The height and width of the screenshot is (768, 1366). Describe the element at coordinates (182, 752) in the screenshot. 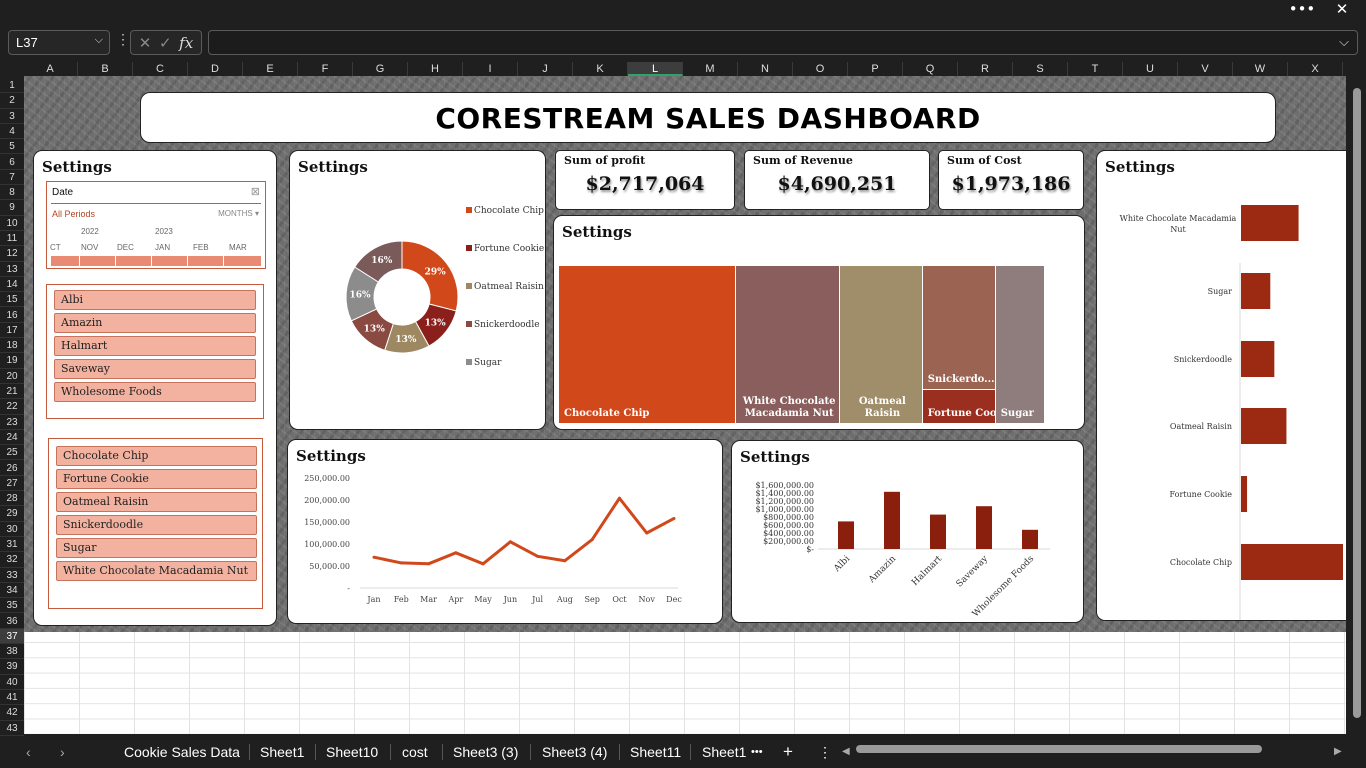

I see `sheet-tab: Cookie Sales Data` at that location.